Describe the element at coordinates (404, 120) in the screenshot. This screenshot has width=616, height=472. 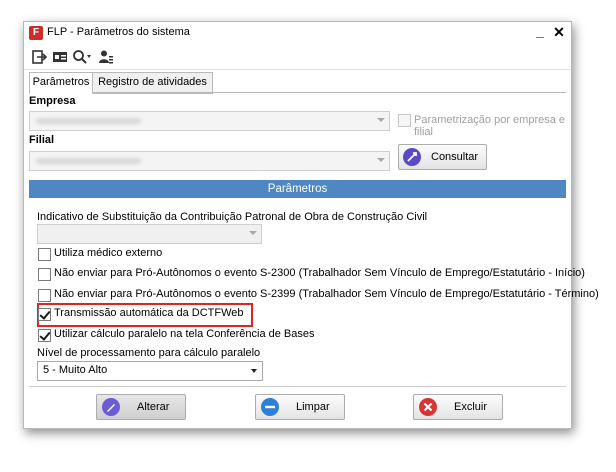
I see `per-company-checkbox` at that location.